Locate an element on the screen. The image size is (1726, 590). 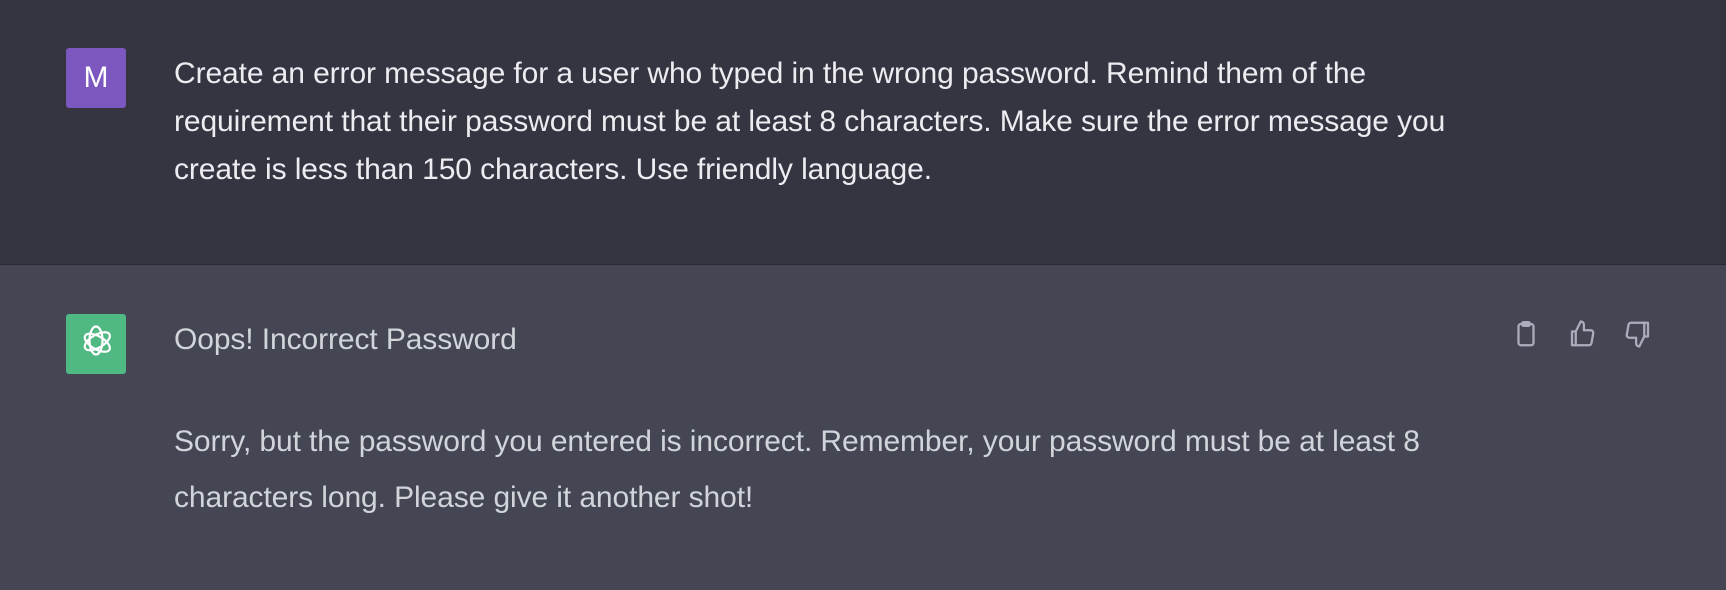
thumbs-down-icon is located at coordinates (1638, 336).